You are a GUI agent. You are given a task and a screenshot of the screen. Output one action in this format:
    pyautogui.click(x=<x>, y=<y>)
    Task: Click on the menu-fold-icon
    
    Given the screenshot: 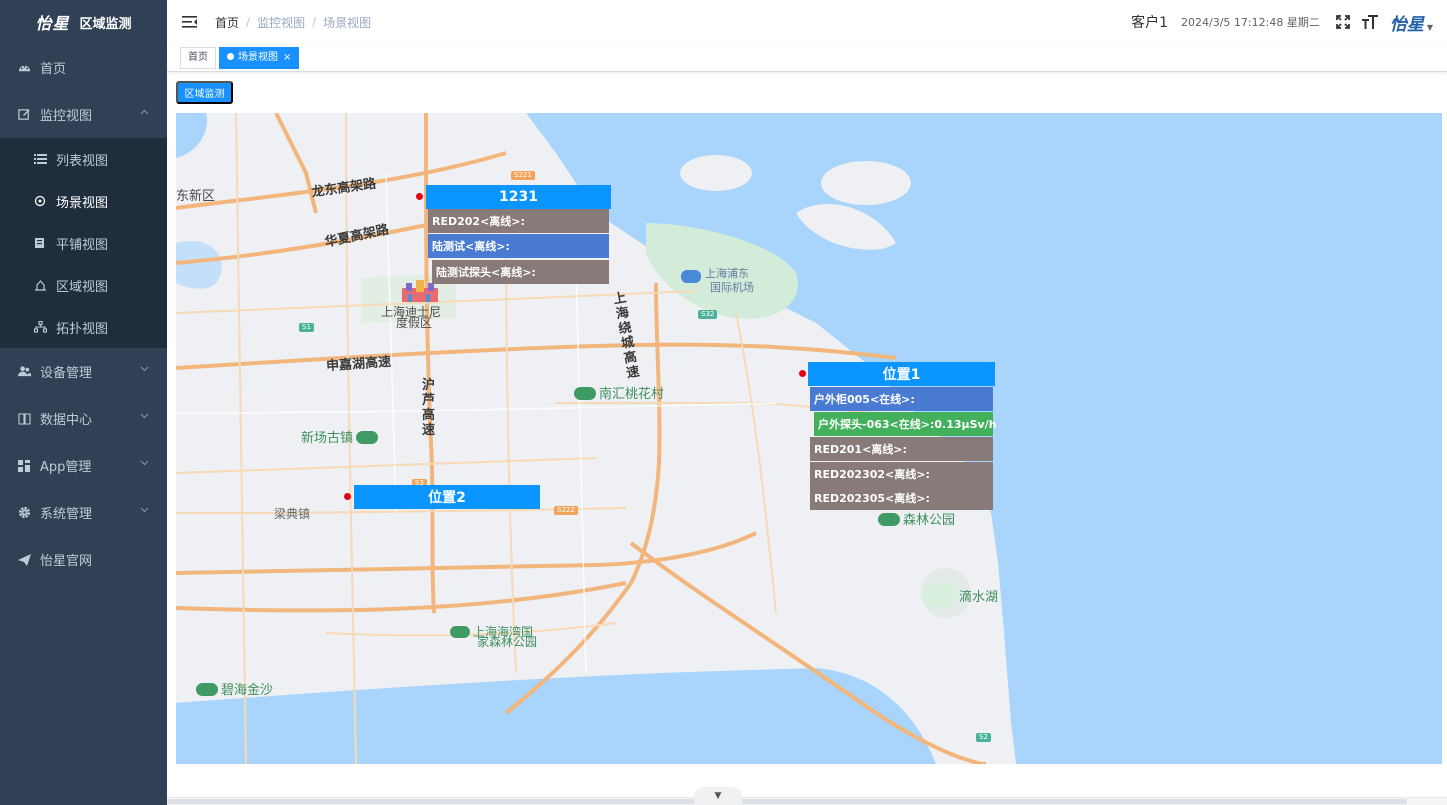 What is the action you would take?
    pyautogui.click(x=189, y=22)
    